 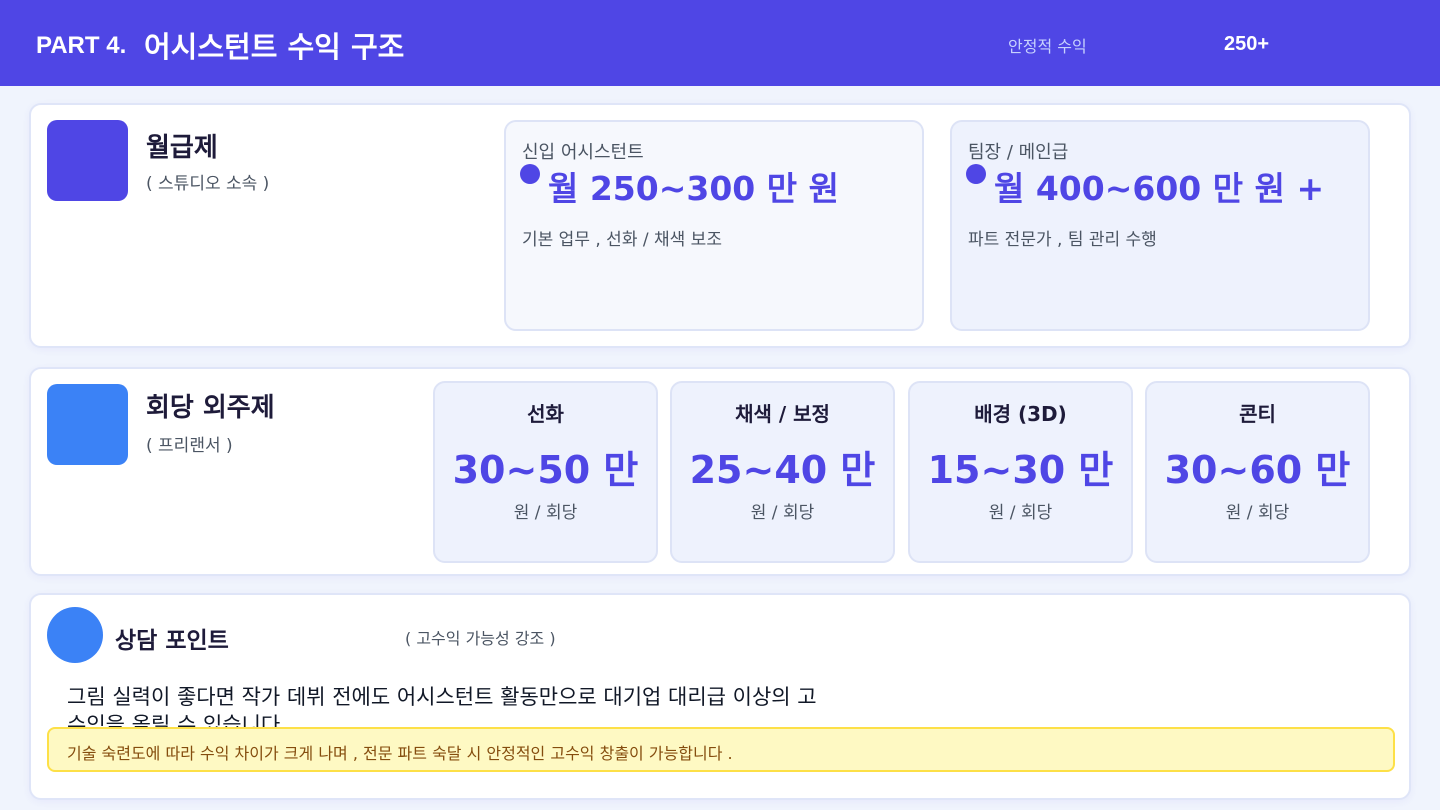 I want to click on per-episode-title: 회당 외주제, so click(x=210, y=408).